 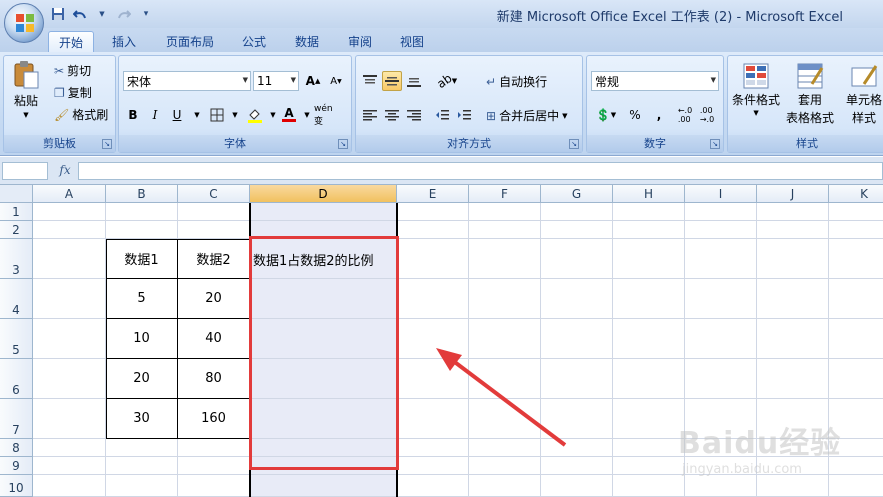 What do you see at coordinates (603, 115) in the screenshot?
I see `currency-icon: 💲` at bounding box center [603, 115].